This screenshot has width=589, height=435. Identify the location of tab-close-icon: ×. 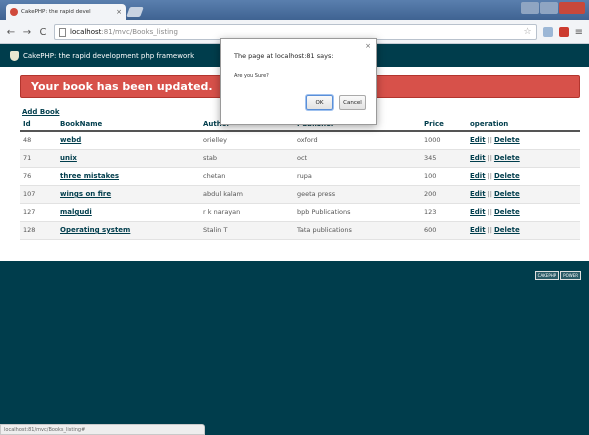
(119, 12).